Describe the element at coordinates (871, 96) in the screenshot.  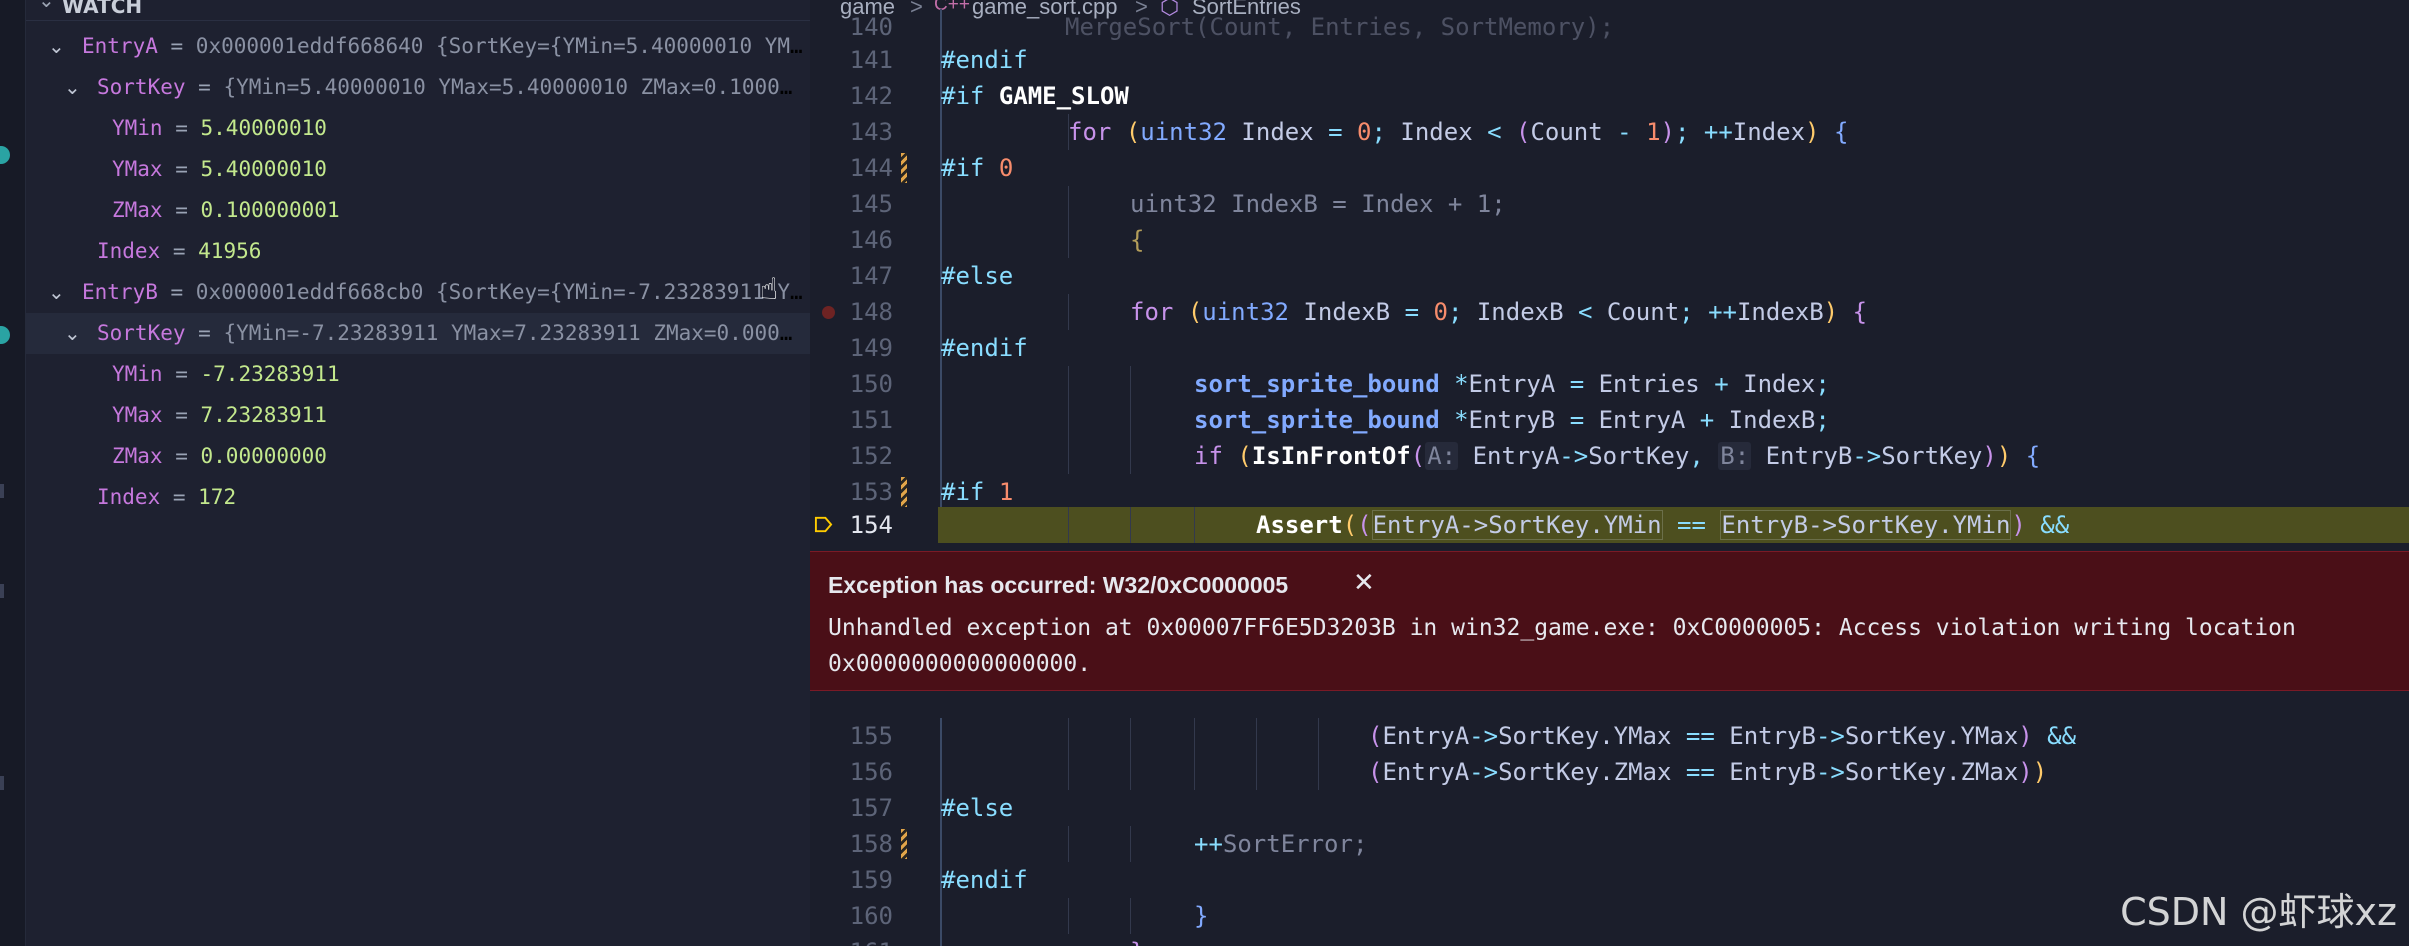
I see `line-number: 142` at that location.